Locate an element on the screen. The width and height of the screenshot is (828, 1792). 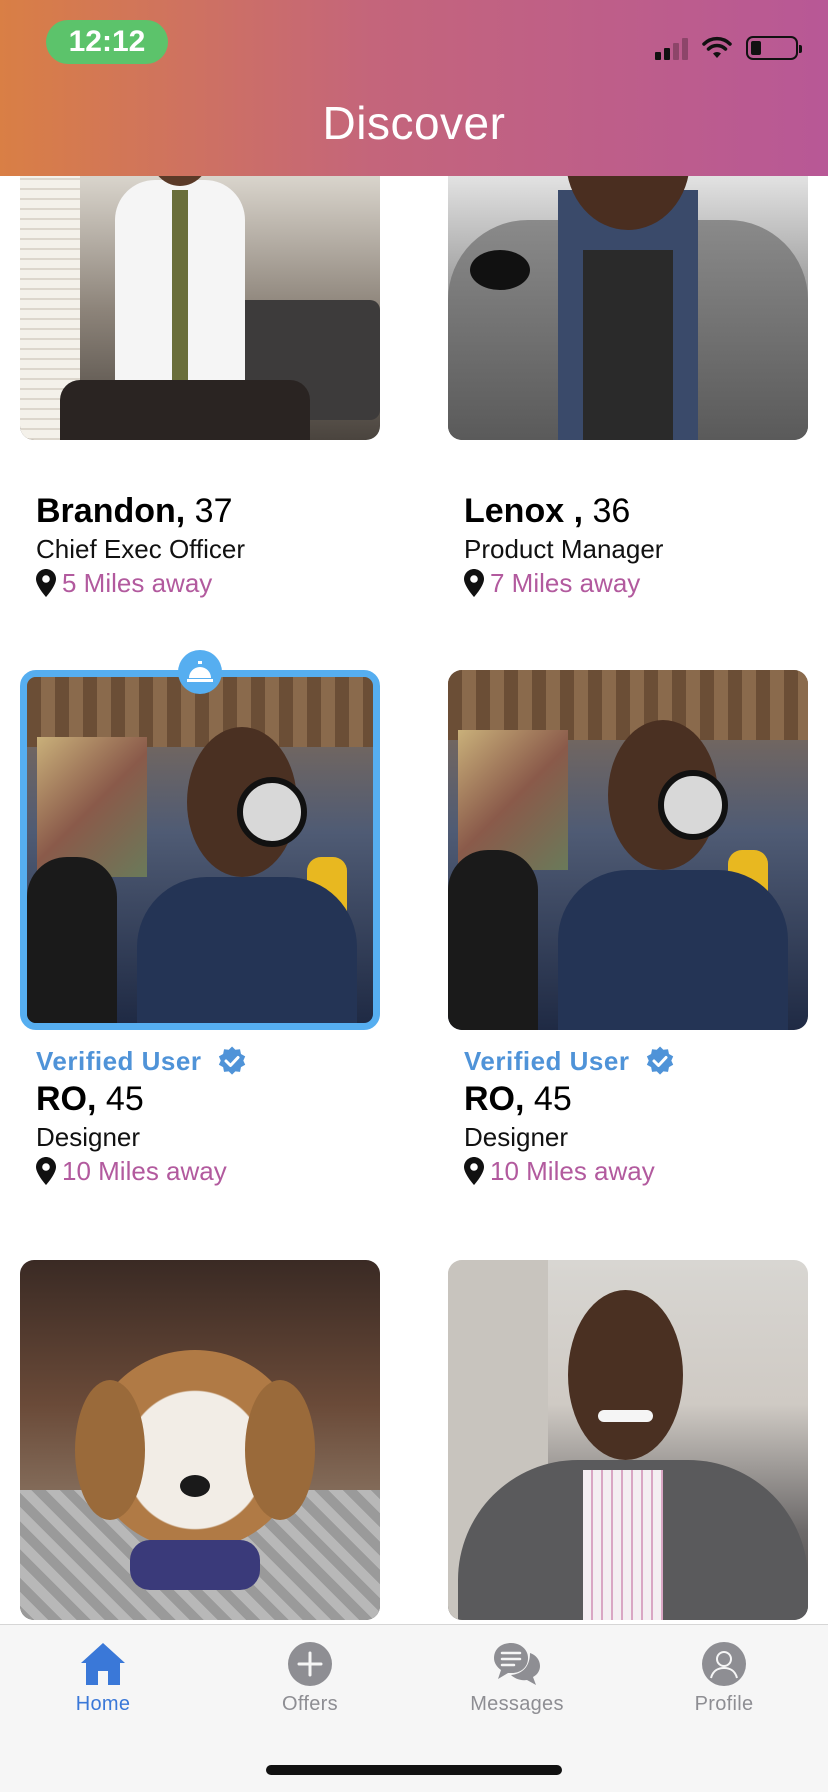
profile-card-info: Lenox , 36 Product Manager 7 Miles away is located at coordinates (644, 545).